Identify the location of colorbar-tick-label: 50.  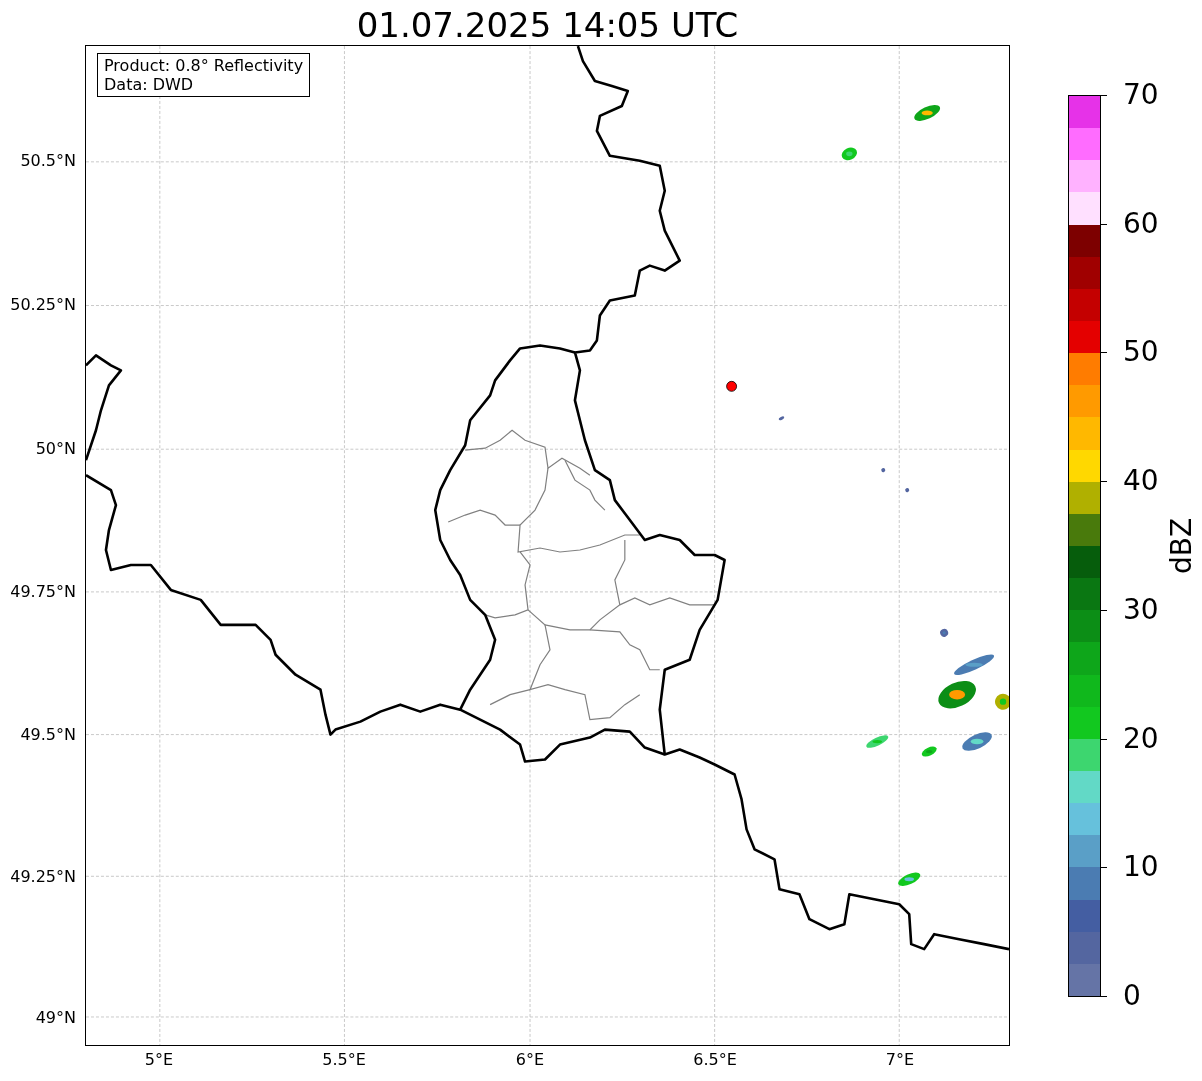
(1141, 352).